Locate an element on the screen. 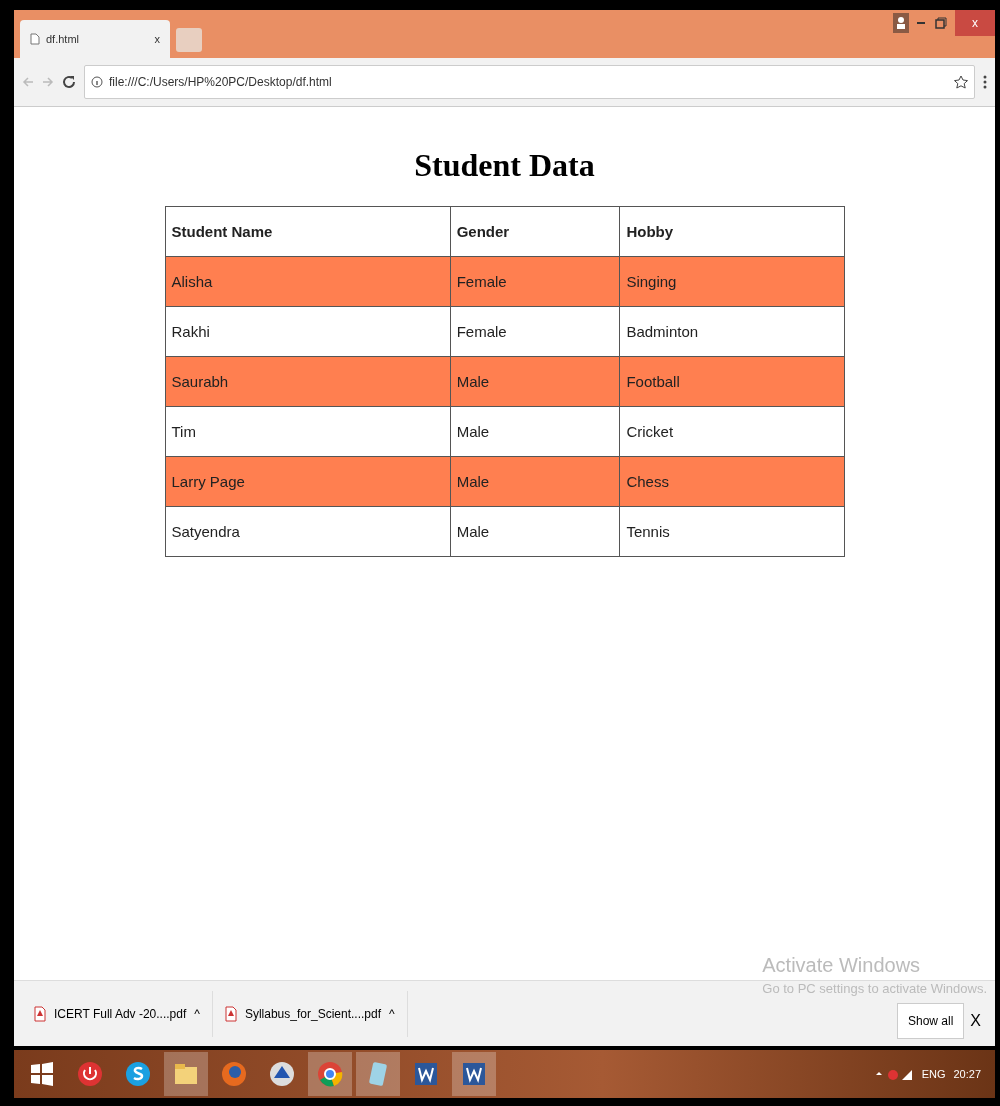  windows-logo-icon is located at coordinates (42, 1074).